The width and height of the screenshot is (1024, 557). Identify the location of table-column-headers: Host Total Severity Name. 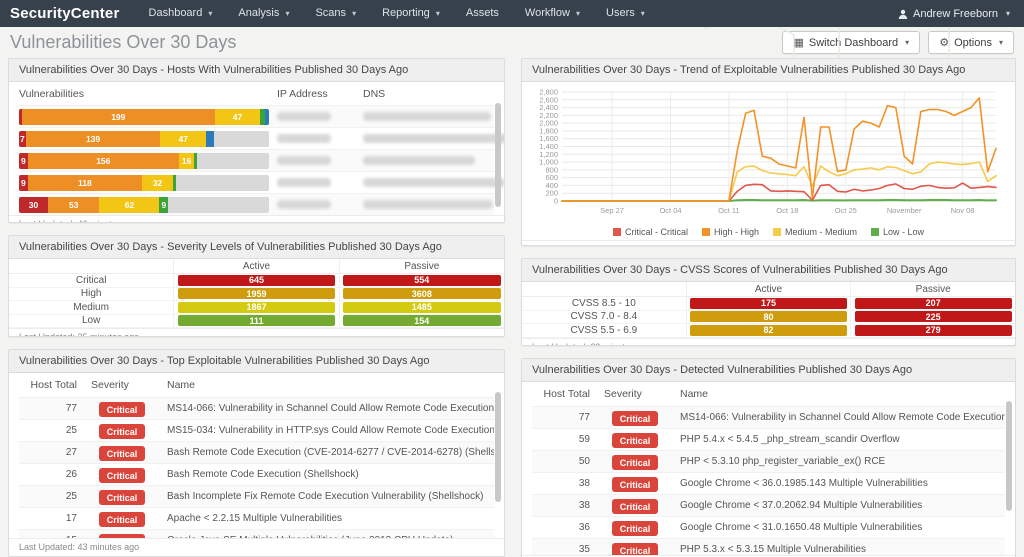
(768, 394).